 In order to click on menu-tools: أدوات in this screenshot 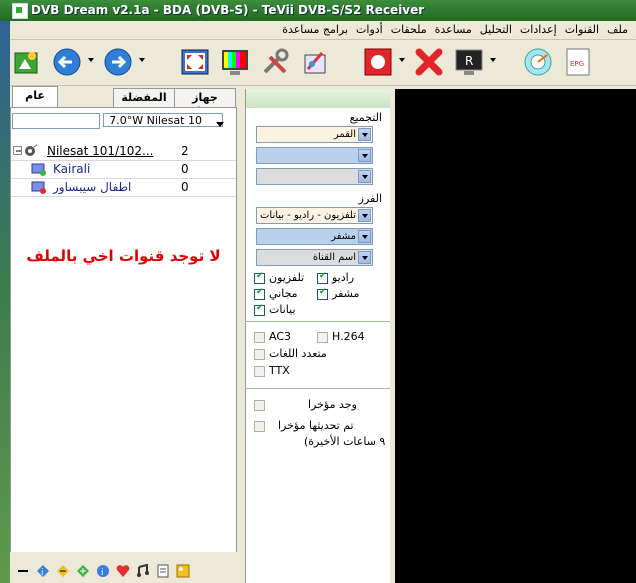, I will do `click(369, 30)`.